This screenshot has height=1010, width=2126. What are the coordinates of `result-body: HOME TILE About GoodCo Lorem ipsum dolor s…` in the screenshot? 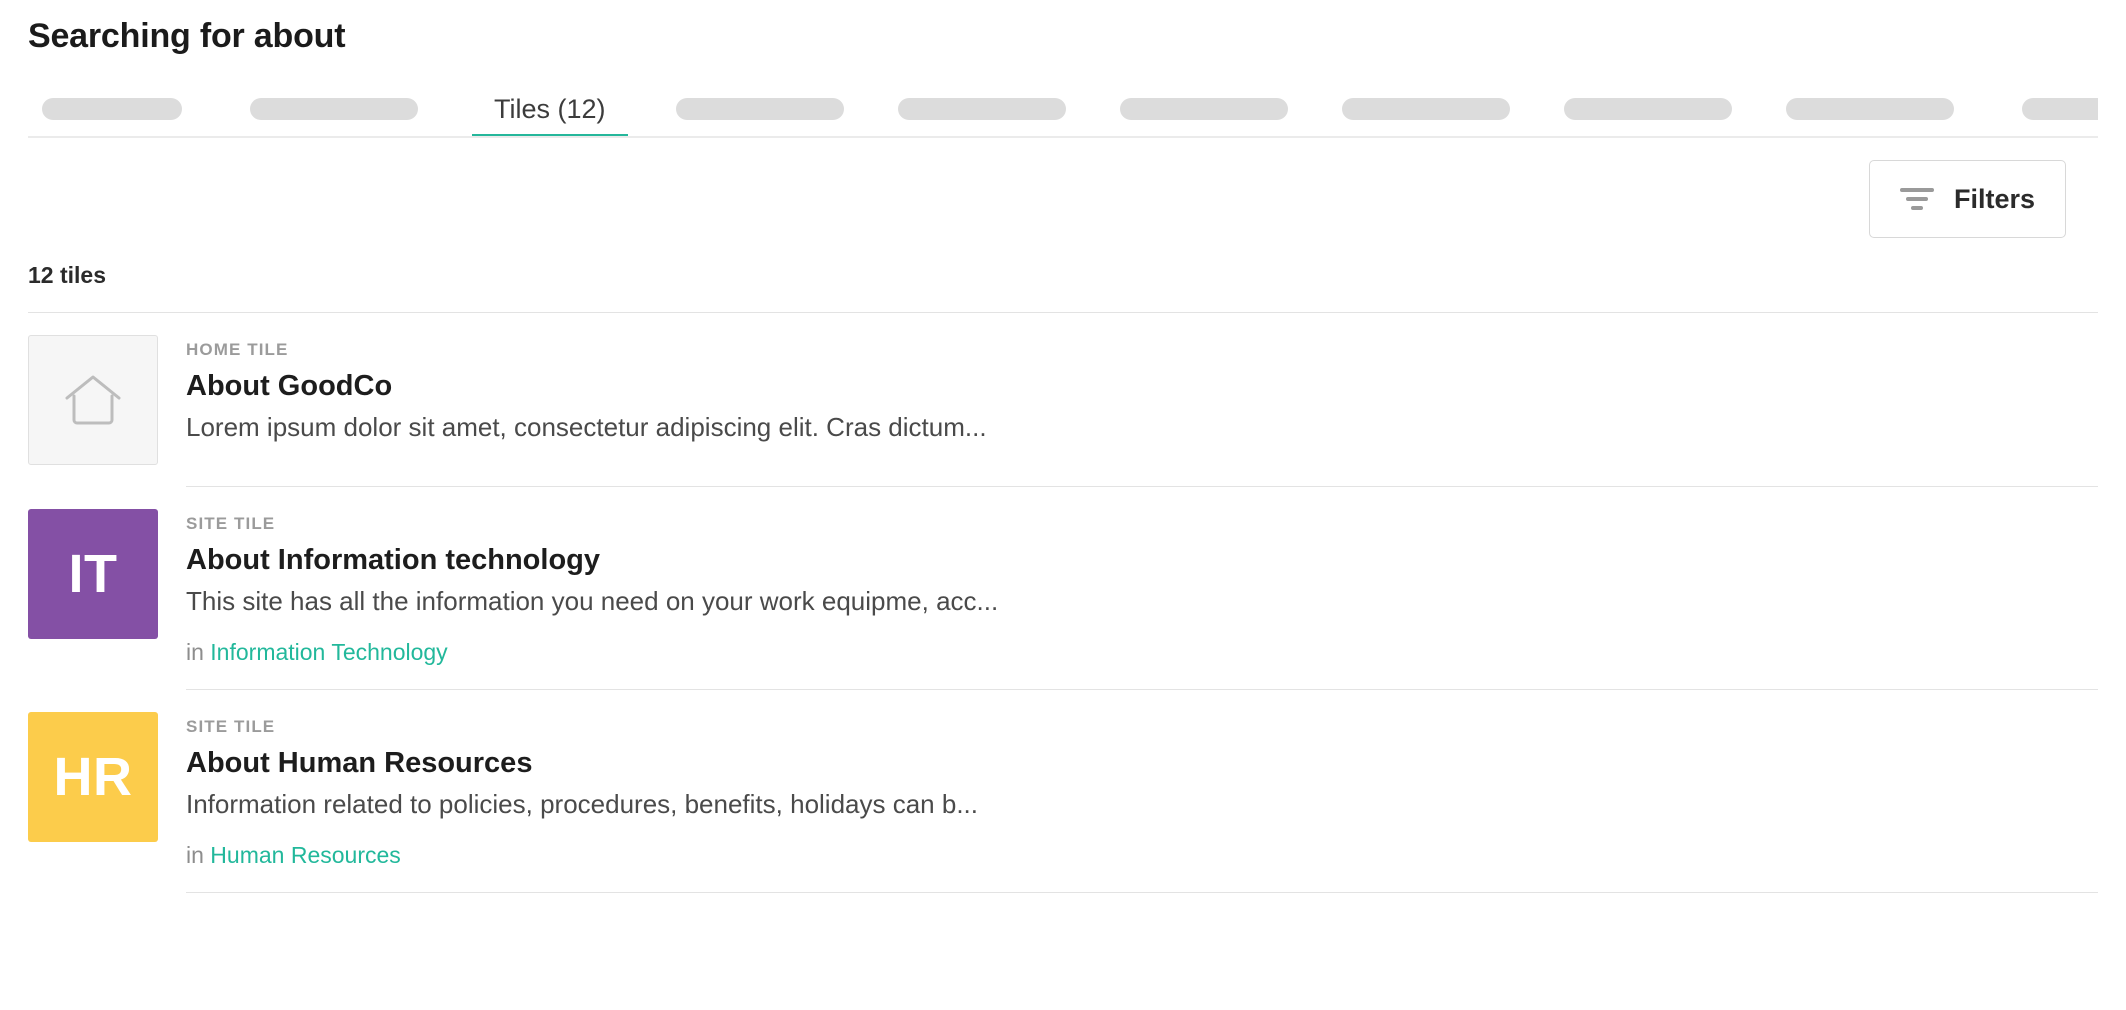 It's located at (1142, 411).